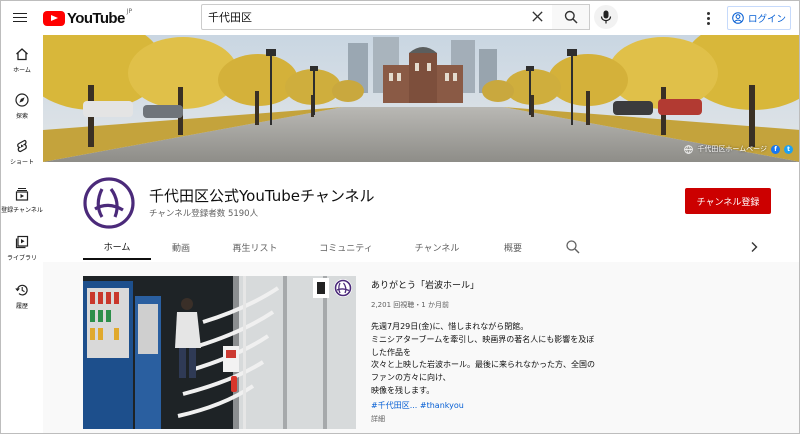  What do you see at coordinates (537, 16) in the screenshot?
I see `clear-icon` at bounding box center [537, 16].